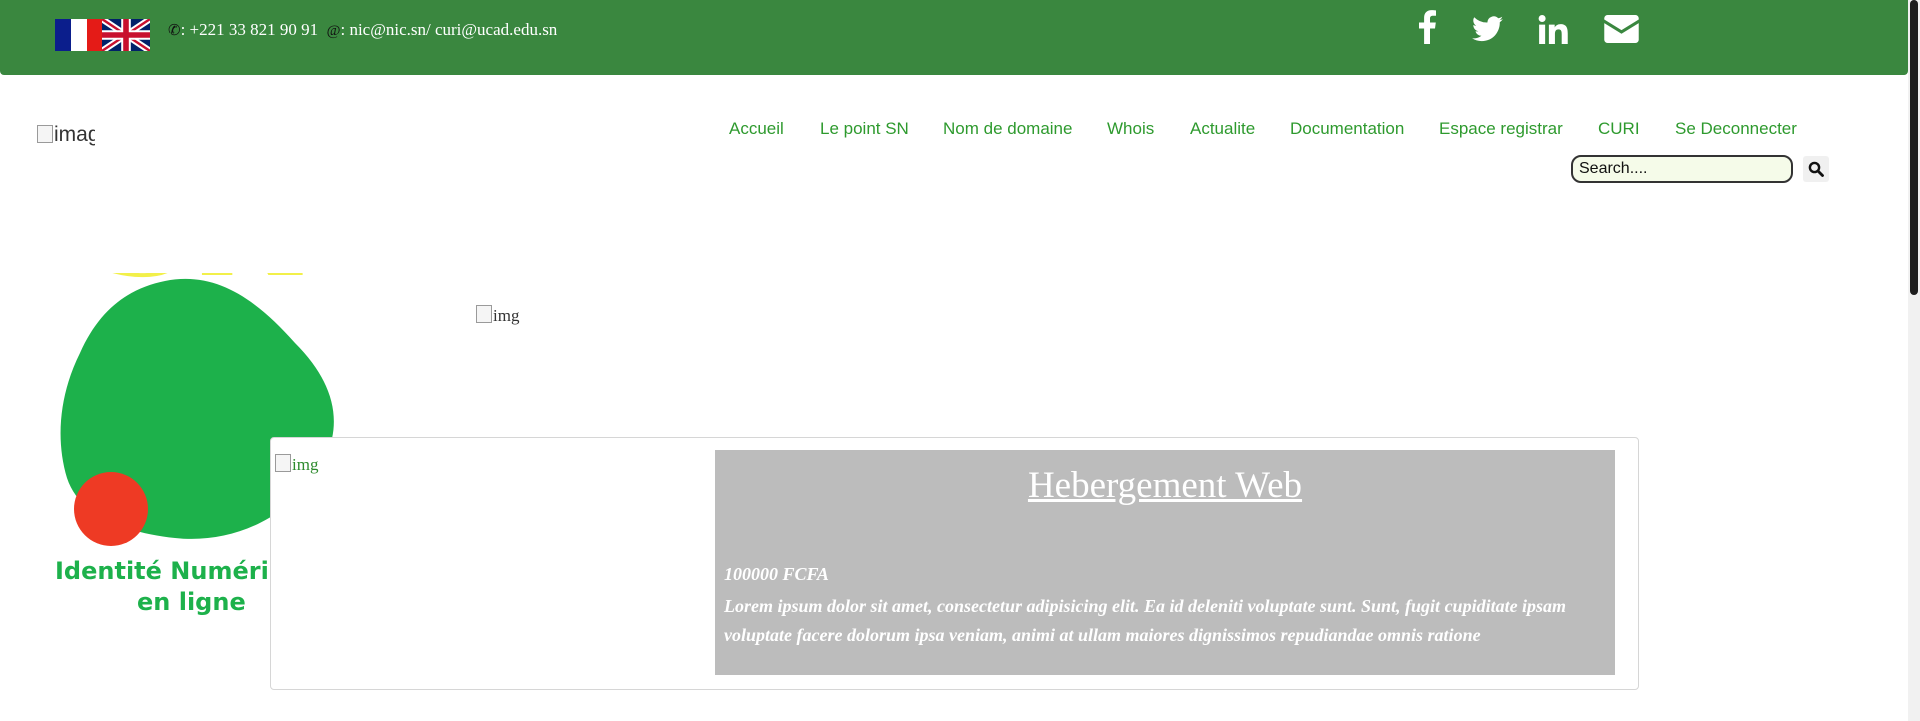 The width and height of the screenshot is (1920, 721). I want to click on search-icon, so click(1816, 169).